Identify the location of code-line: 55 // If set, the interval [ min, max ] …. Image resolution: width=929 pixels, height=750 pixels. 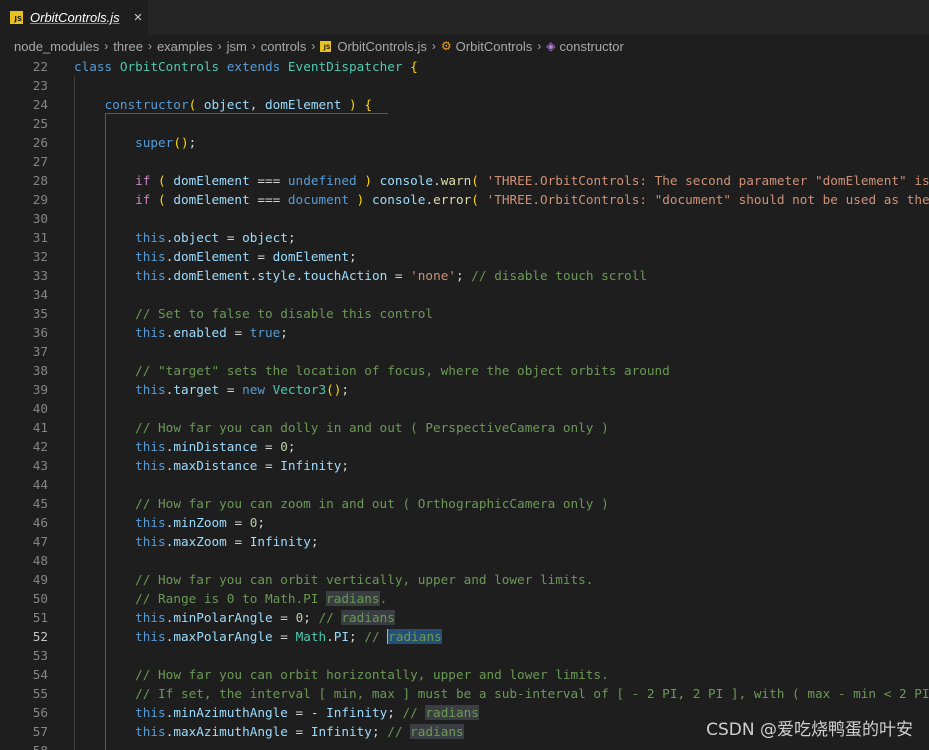
(464, 693).